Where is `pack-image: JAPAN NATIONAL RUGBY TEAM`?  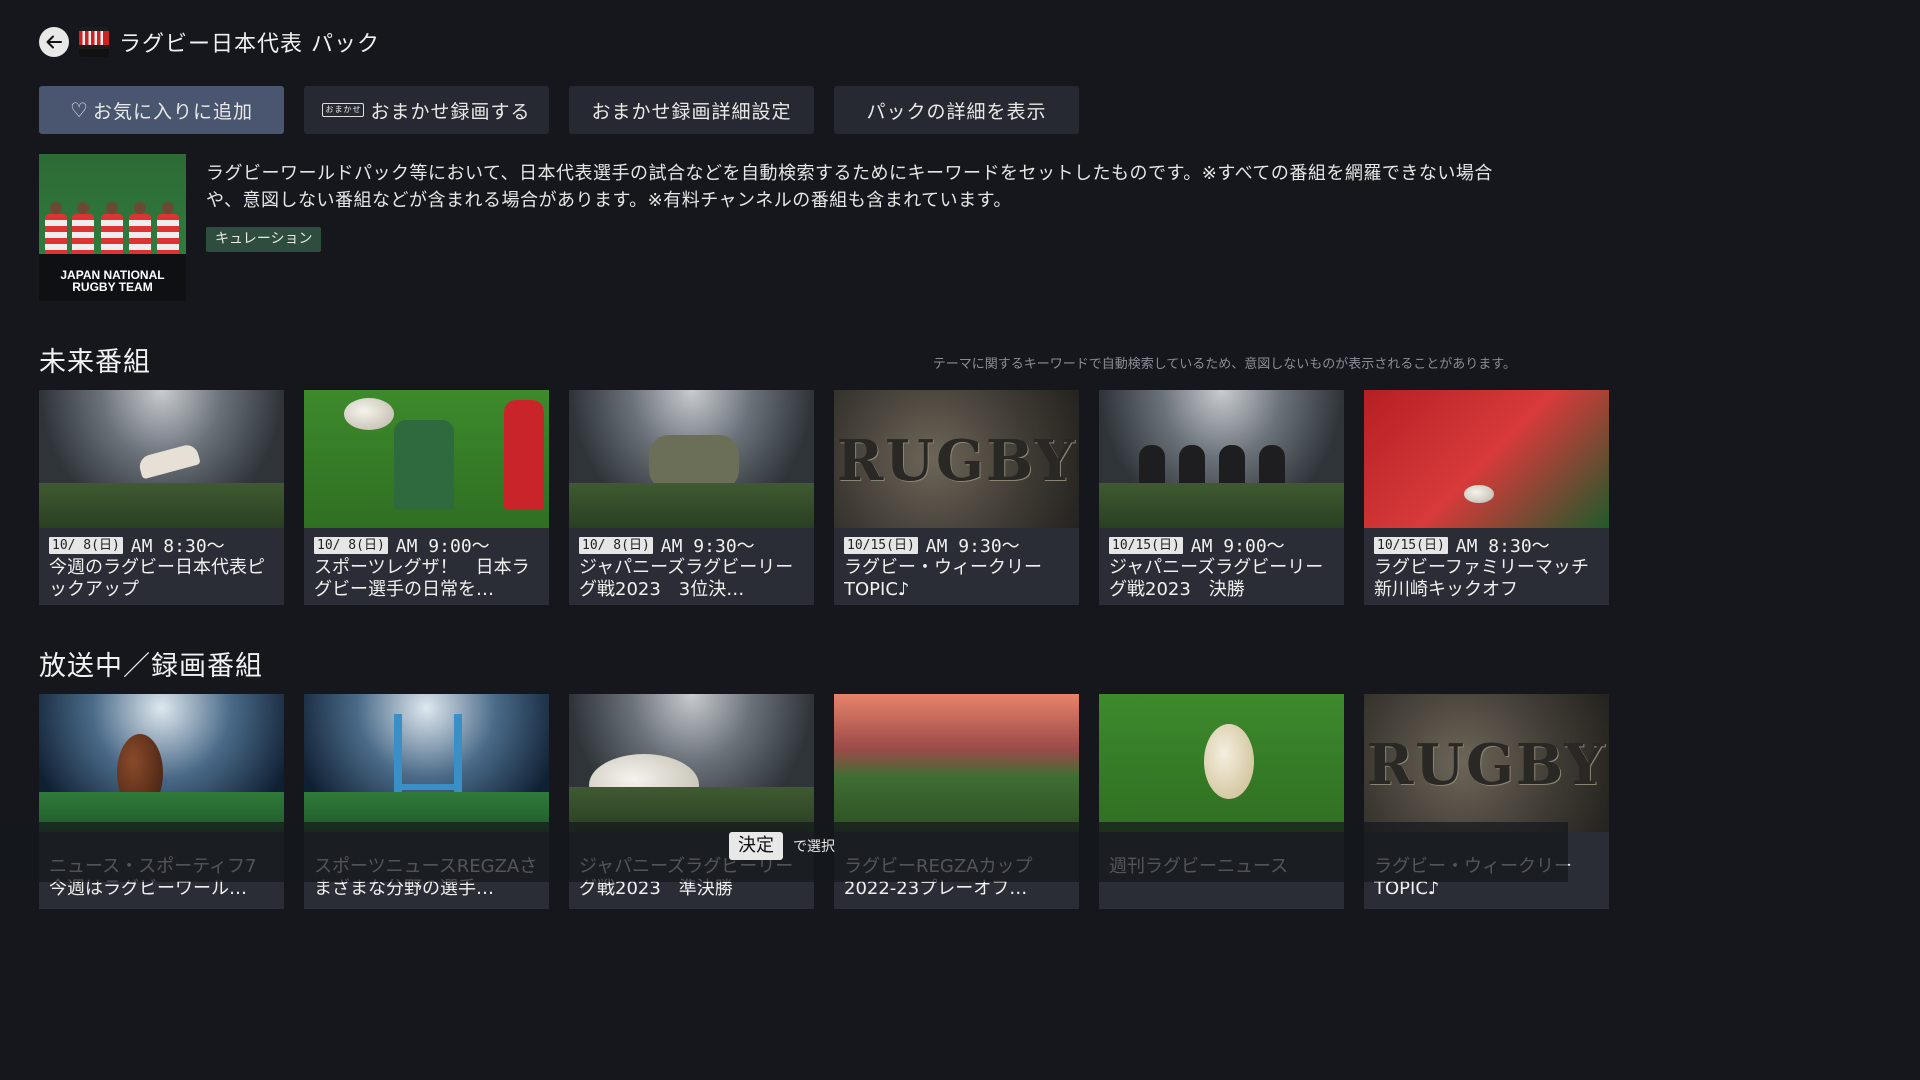 pack-image: JAPAN NATIONAL RUGBY TEAM is located at coordinates (112, 227).